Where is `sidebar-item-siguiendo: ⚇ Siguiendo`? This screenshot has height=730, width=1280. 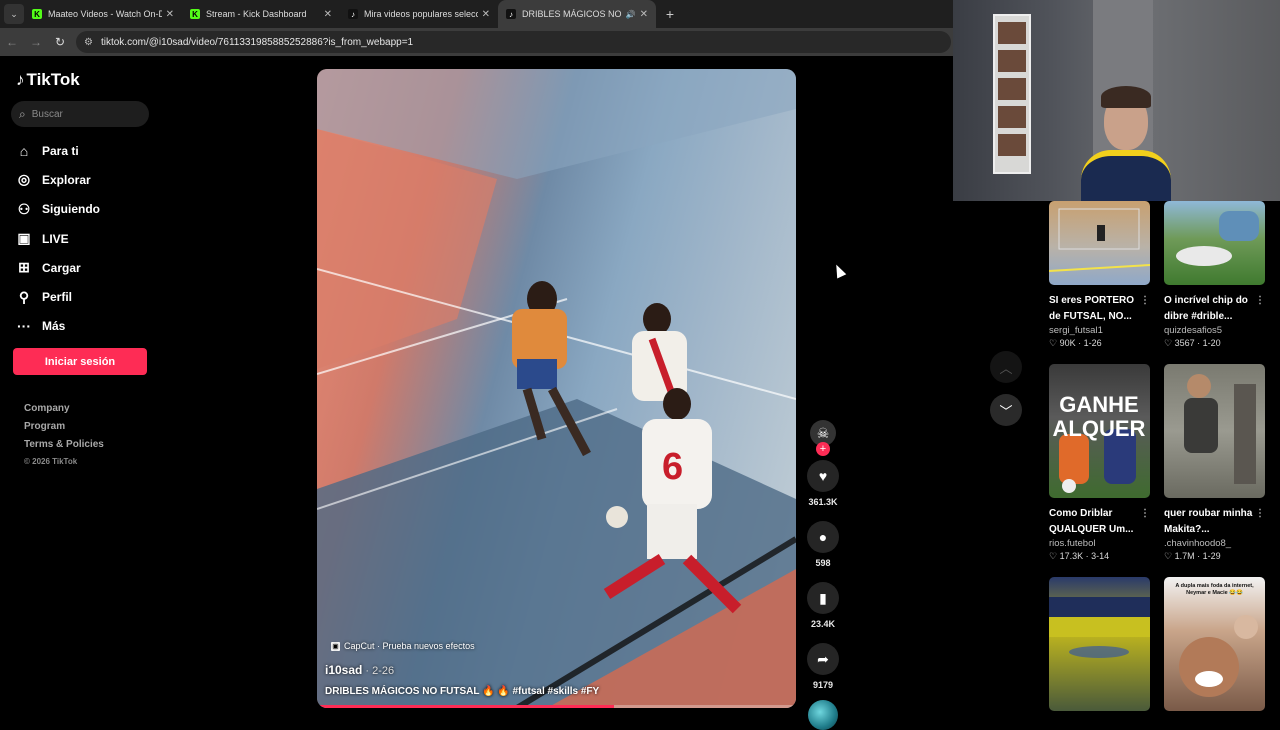 sidebar-item-siguiendo: ⚇ Siguiendo is located at coordinates (85, 209).